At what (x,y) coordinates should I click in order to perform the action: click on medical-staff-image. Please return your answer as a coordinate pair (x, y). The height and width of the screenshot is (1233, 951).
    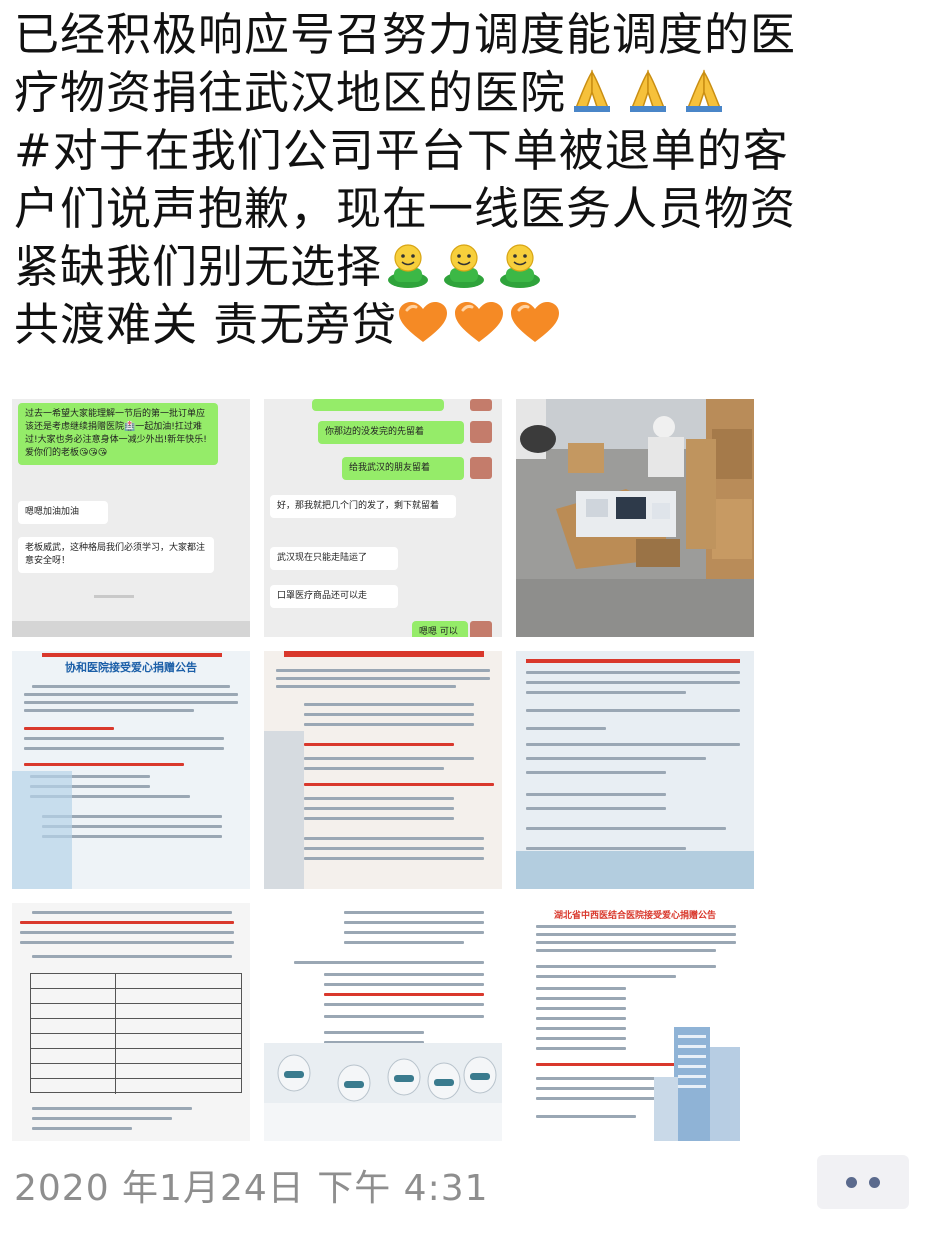
    Looking at the image, I should click on (383, 1092).